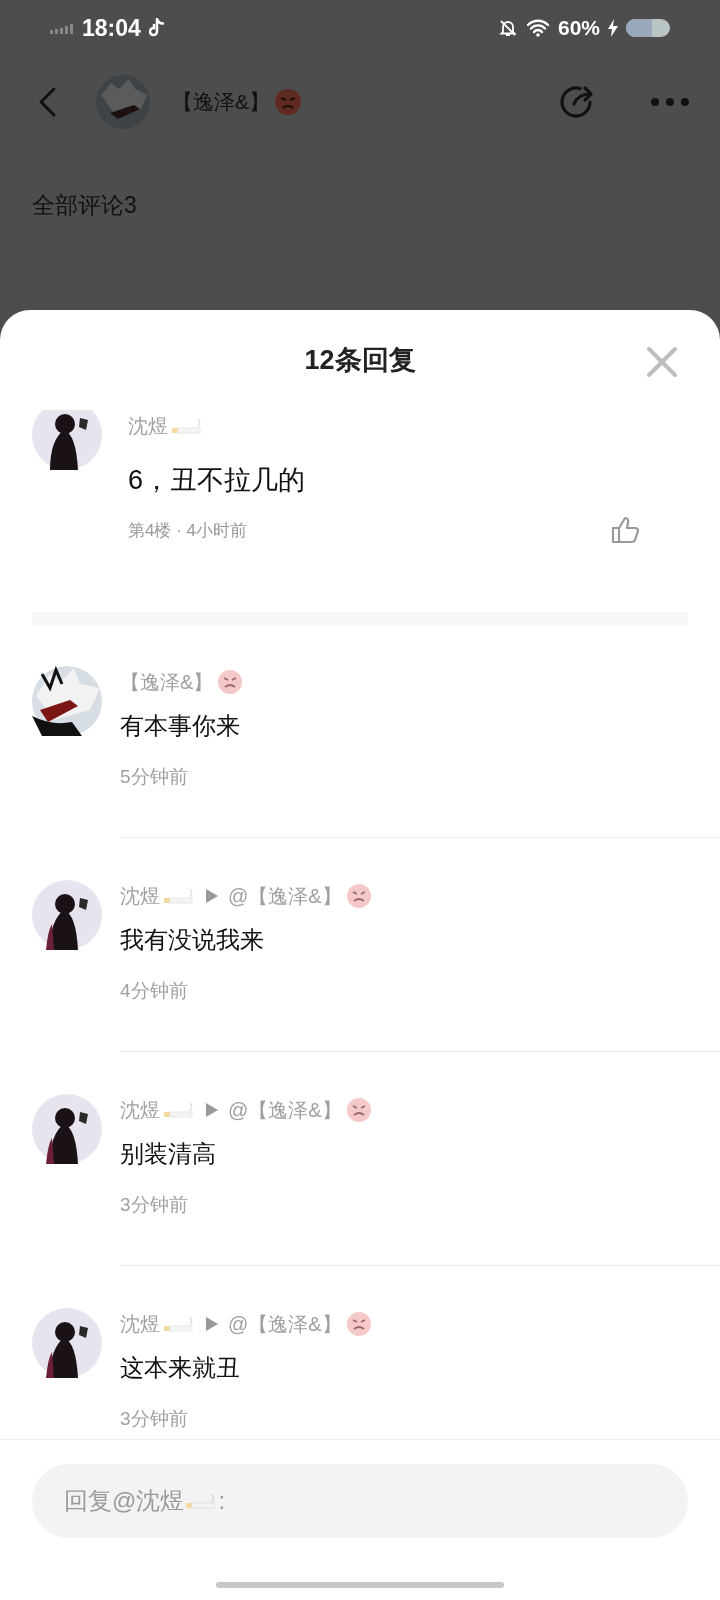  I want to click on reply-text: 有本事你来, so click(180, 726).